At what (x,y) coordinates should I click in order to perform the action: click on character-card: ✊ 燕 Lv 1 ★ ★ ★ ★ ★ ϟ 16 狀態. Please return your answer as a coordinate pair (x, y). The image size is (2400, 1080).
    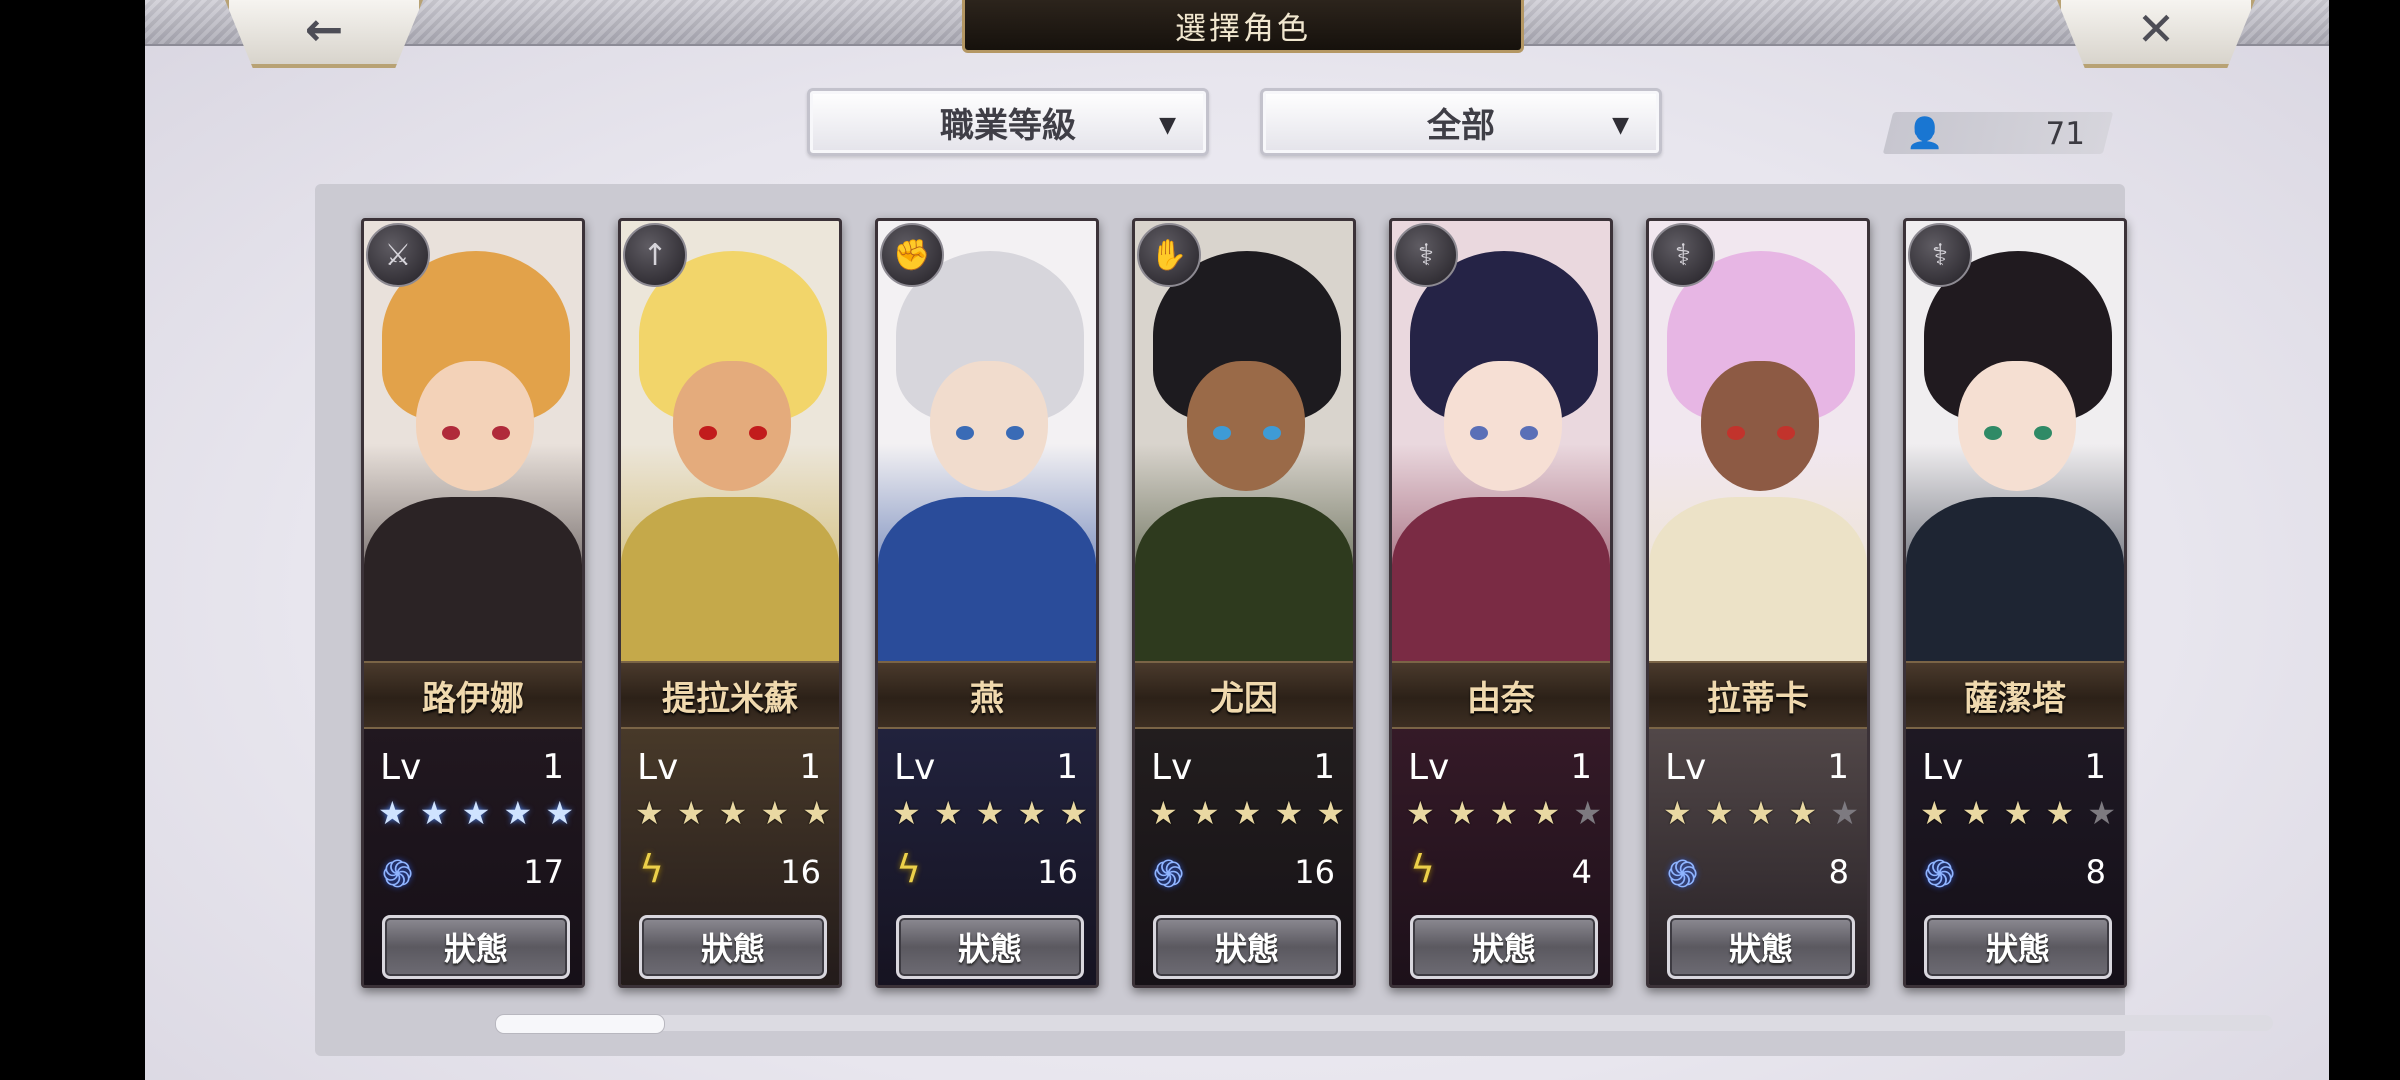
    Looking at the image, I should click on (987, 603).